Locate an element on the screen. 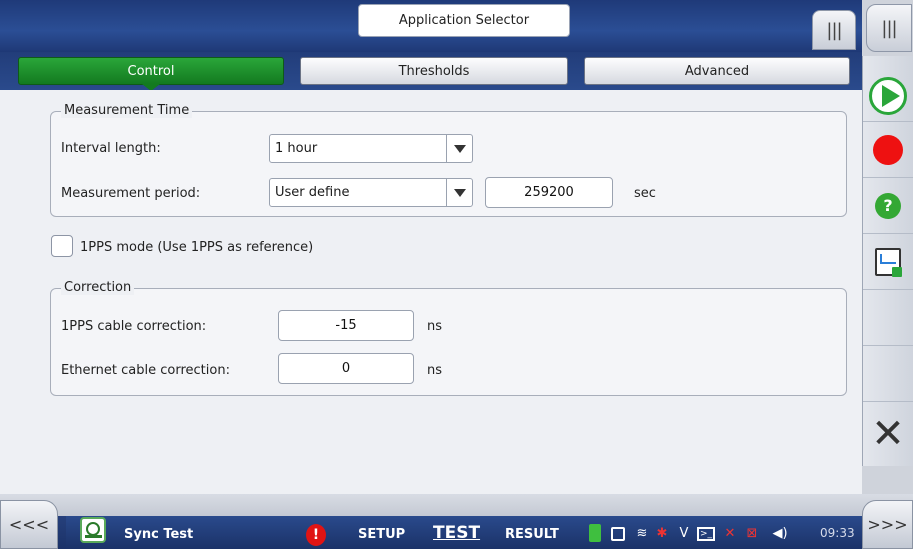  interval-length-select: 1 hour is located at coordinates (371, 148).